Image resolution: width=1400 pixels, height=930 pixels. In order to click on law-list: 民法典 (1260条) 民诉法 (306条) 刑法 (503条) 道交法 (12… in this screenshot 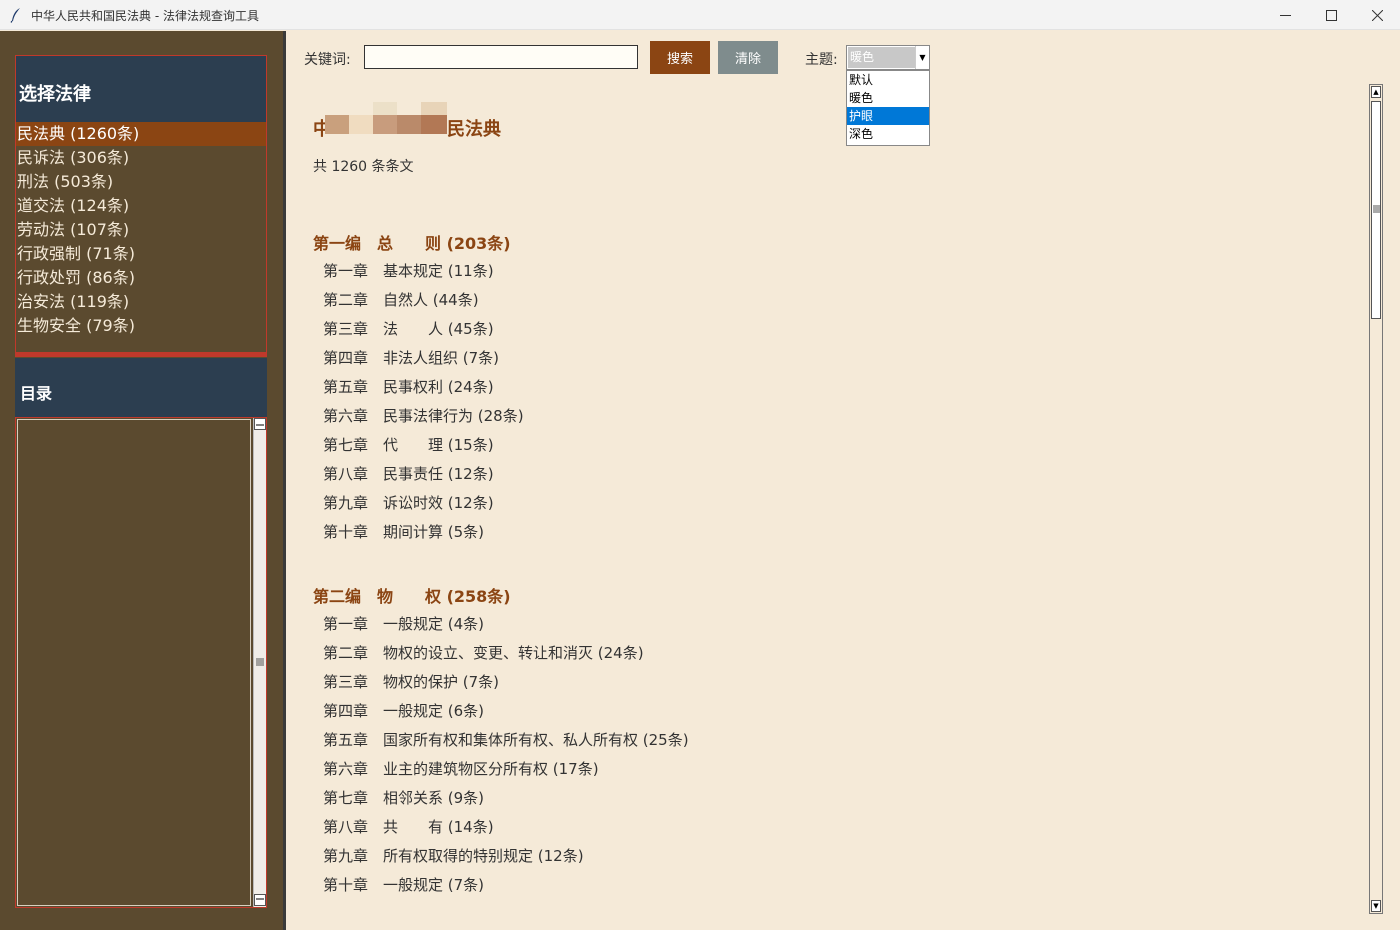, I will do `click(141, 230)`.